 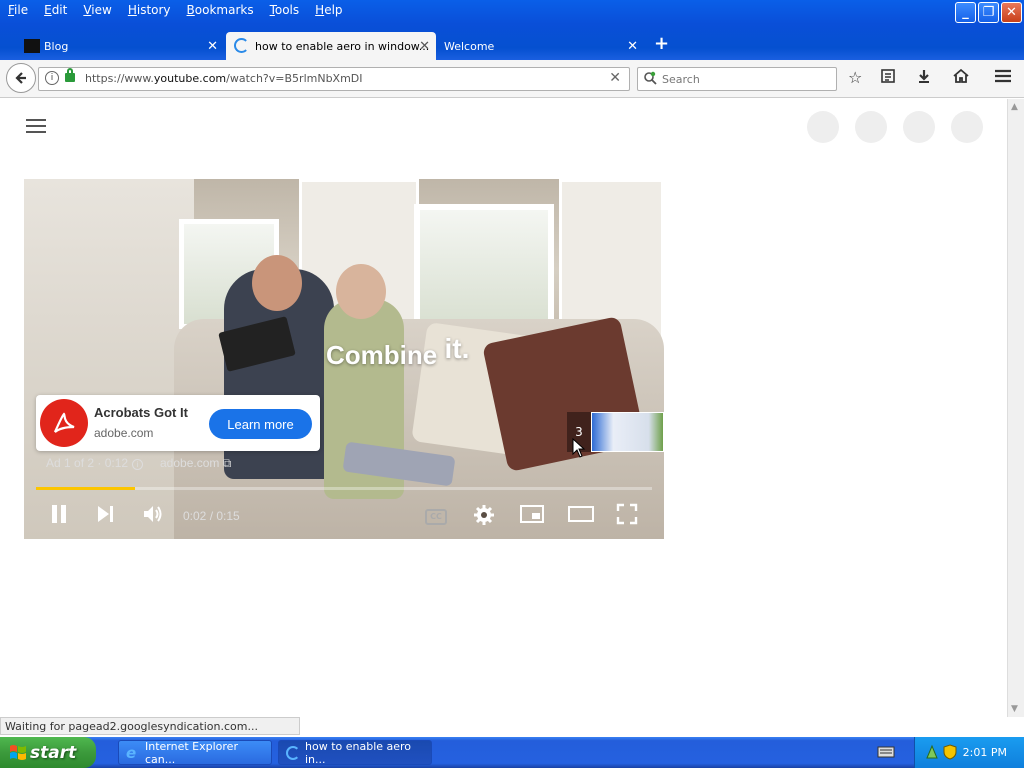 I want to click on progress-fill, so click(x=85, y=488).